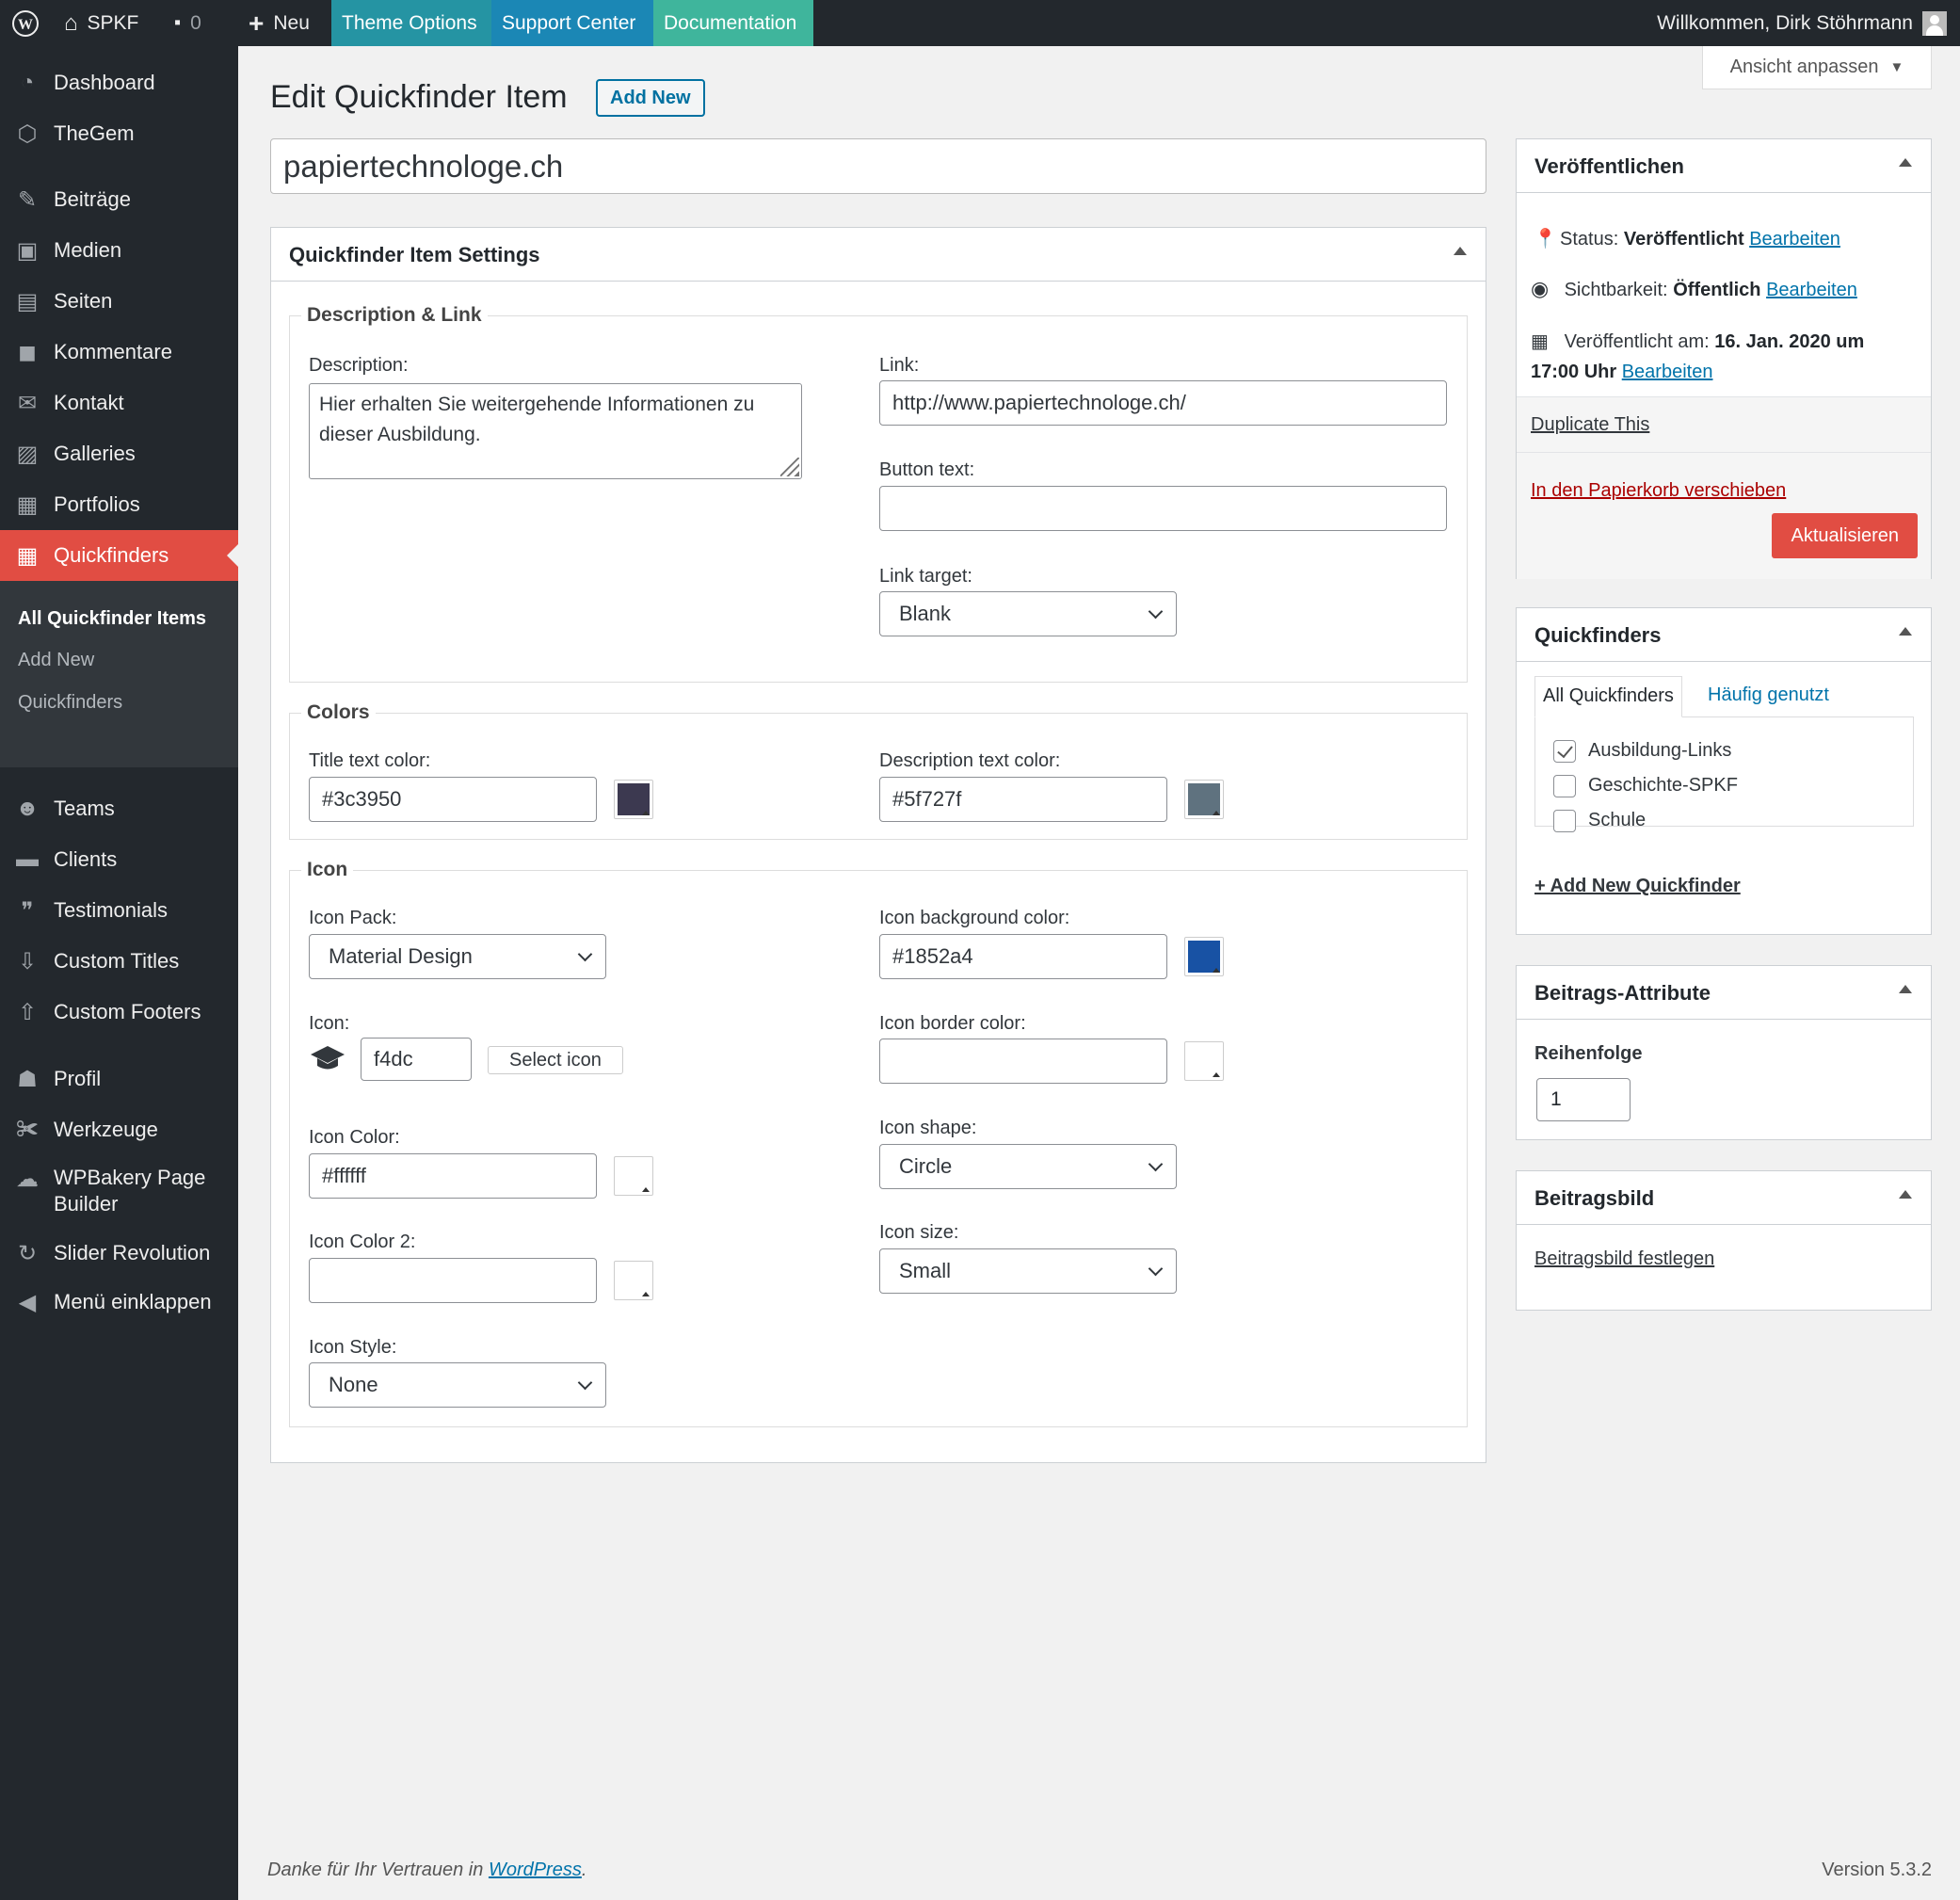 Image resolution: width=1960 pixels, height=1900 pixels. I want to click on sidebar-item-werkzeuge: ✀ Werkzeuge, so click(119, 1129).